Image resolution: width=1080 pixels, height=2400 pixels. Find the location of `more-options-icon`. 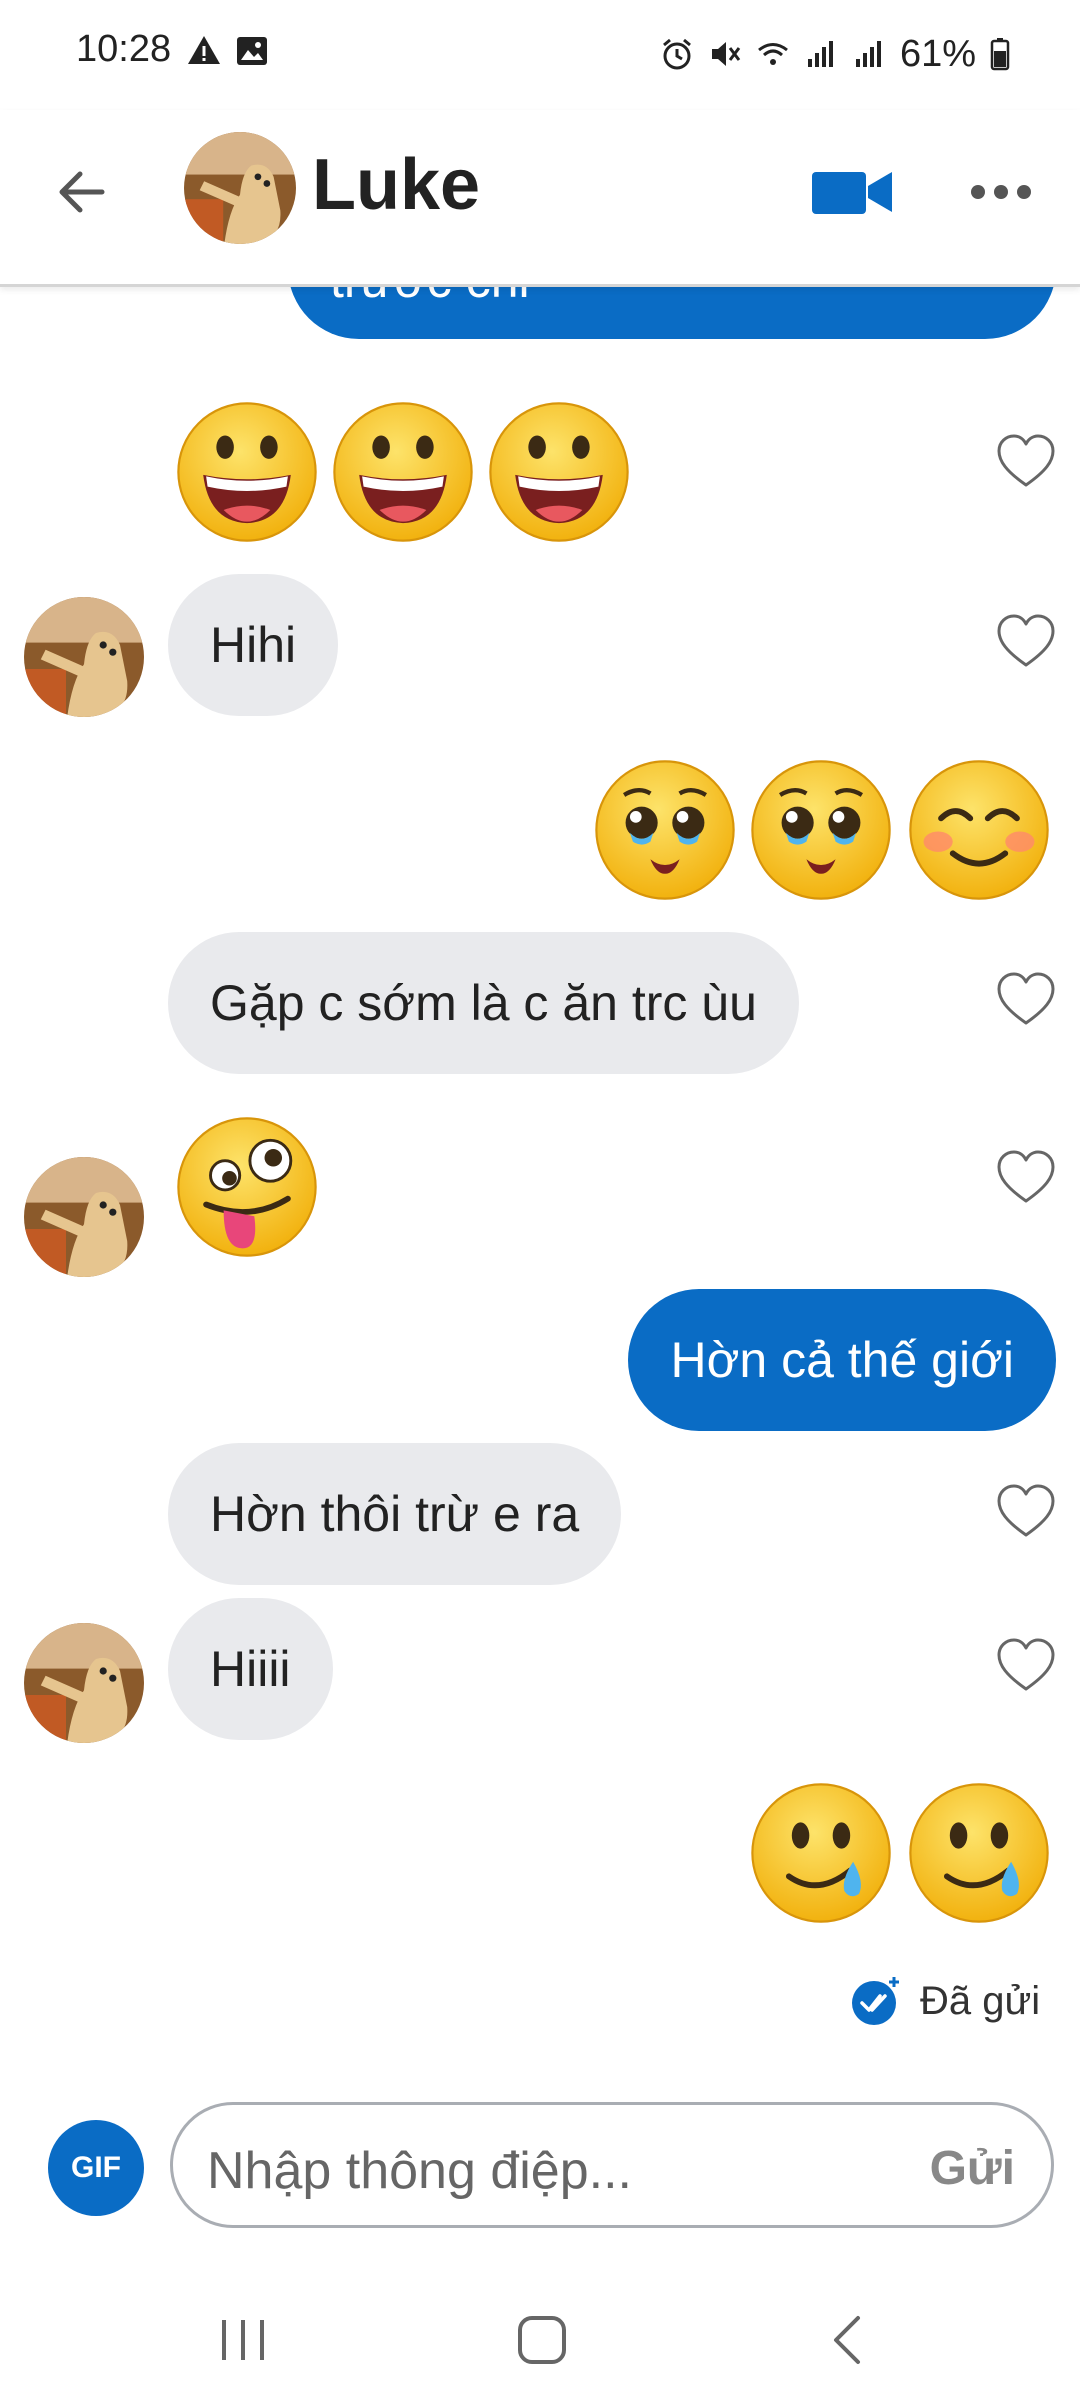

more-options-icon is located at coordinates (1001, 192).